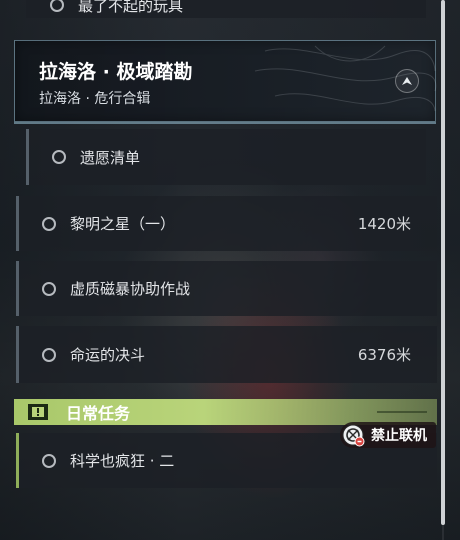  I want to click on quest-label: 黎明之星（一）, so click(123, 224).